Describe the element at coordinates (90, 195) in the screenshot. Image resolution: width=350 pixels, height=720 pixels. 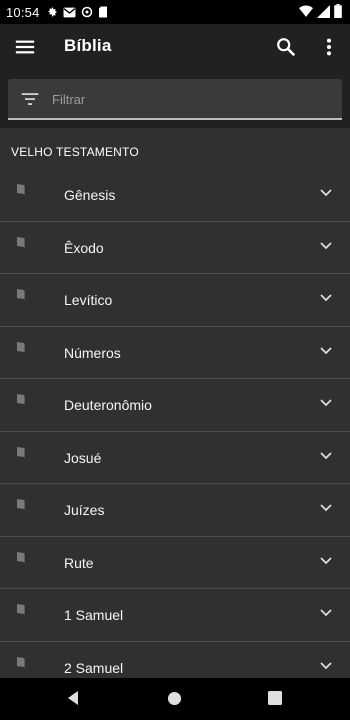
I see `list-item-label: Gênesis` at that location.